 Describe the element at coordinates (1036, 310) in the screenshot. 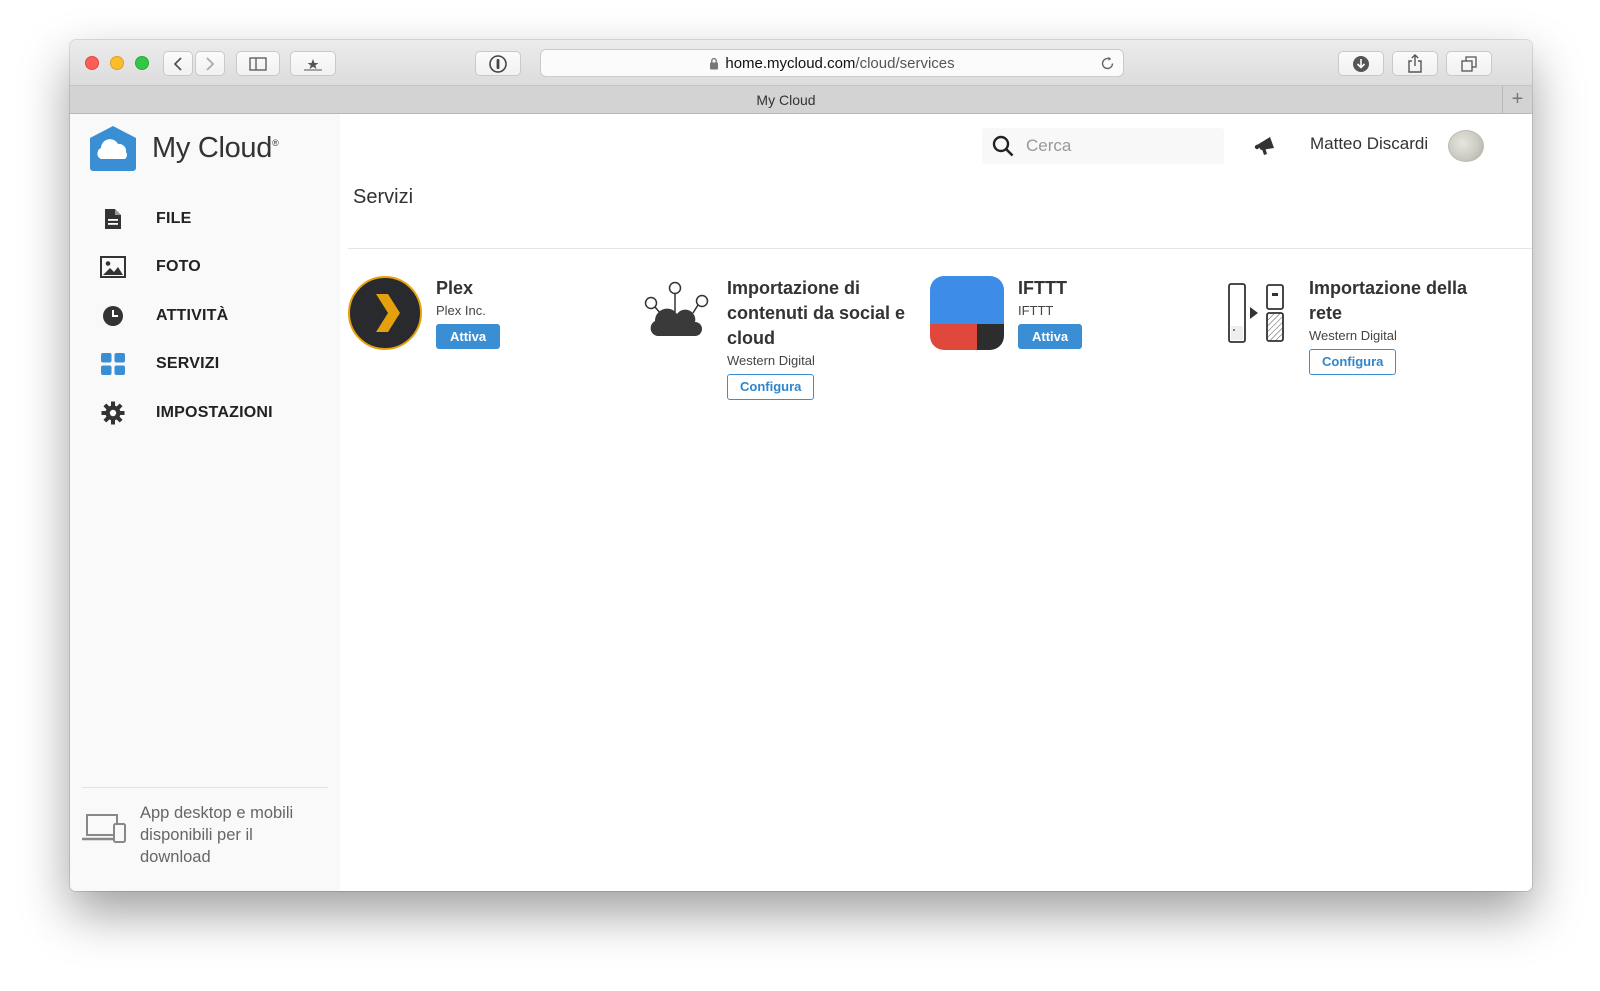

I see `service-vendor: IFTTT` at that location.